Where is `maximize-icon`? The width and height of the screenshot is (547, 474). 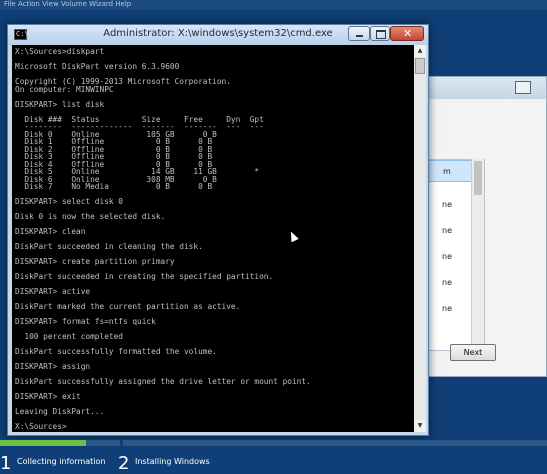
maximize-icon is located at coordinates (381, 34).